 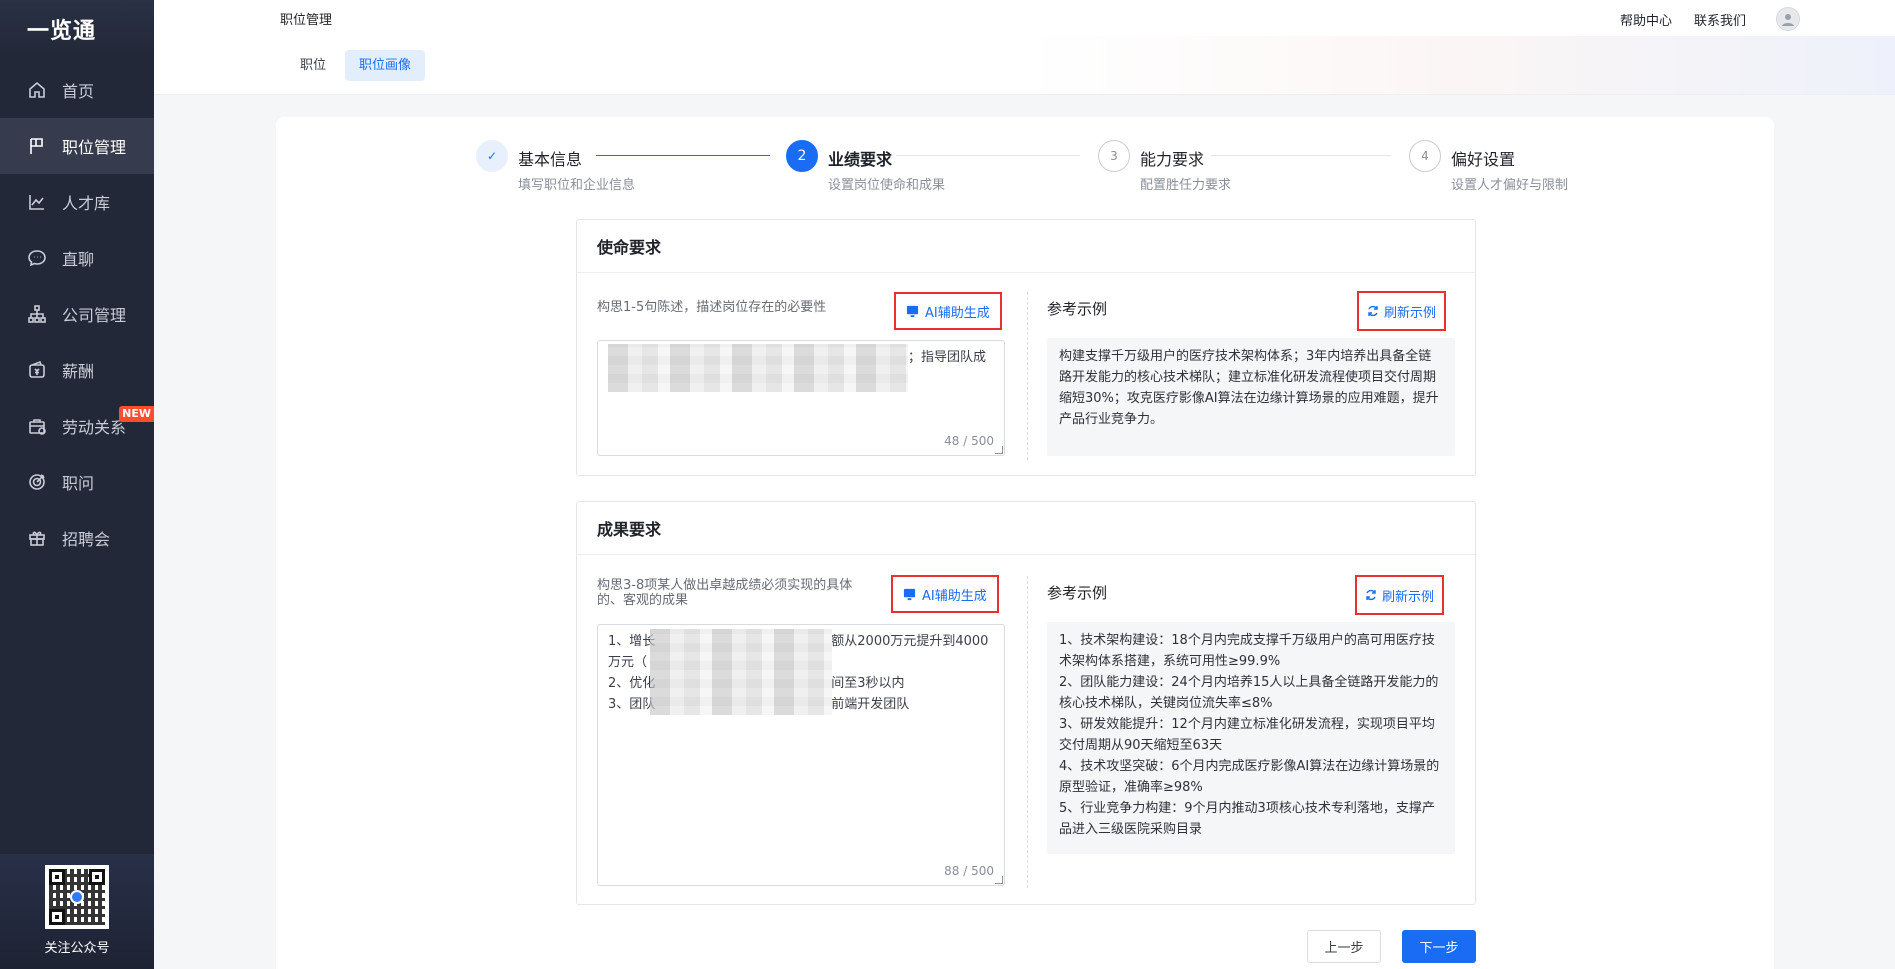 I want to click on sidebar-item-talent-pool: 人才库, so click(x=77, y=202).